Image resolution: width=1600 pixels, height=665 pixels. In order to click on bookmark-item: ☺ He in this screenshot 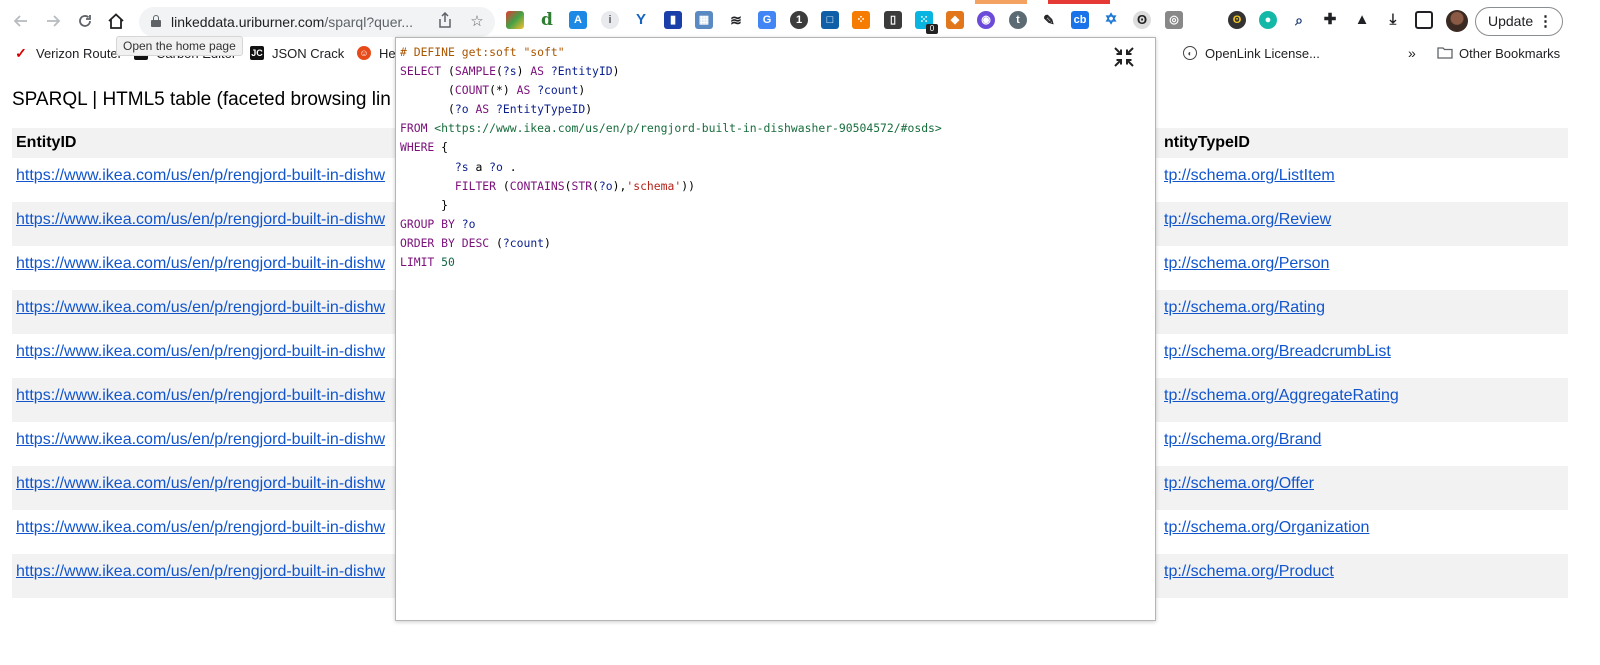, I will do `click(376, 53)`.